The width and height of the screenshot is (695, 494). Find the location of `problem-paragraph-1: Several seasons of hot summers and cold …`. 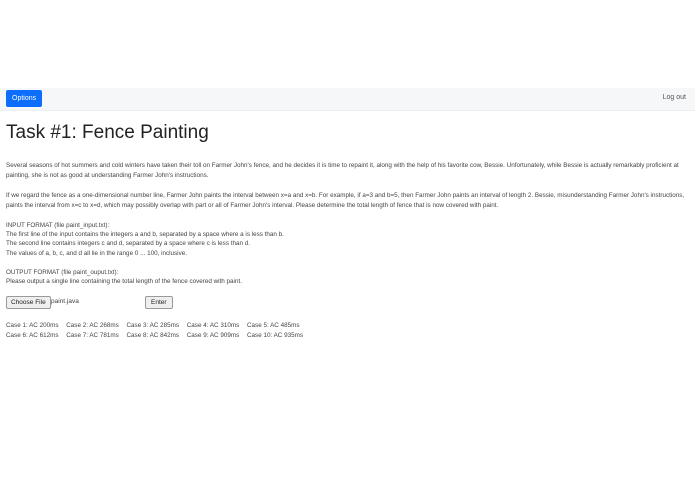

problem-paragraph-1: Several seasons of hot summers and cold … is located at coordinates (342, 170).